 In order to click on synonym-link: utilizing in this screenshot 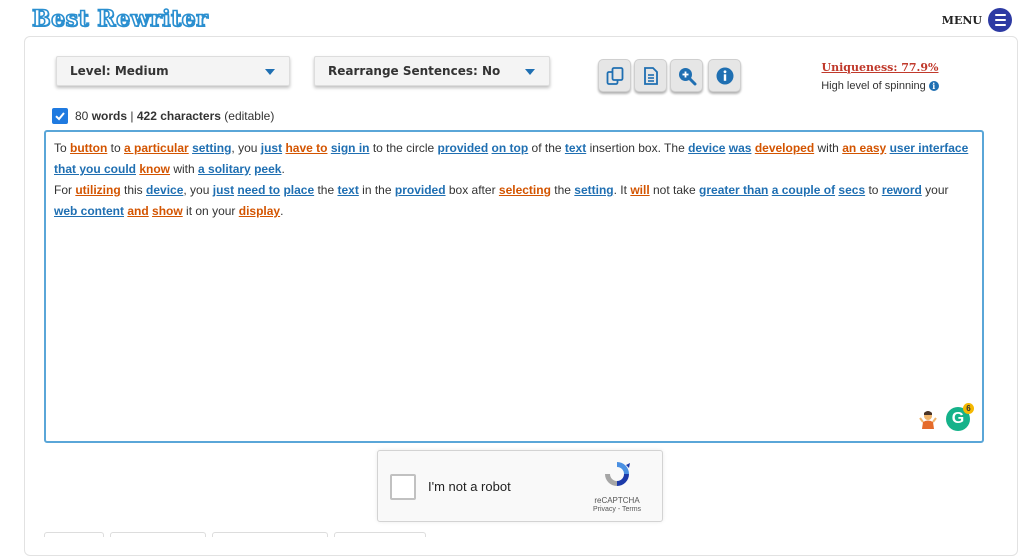, I will do `click(97, 190)`.